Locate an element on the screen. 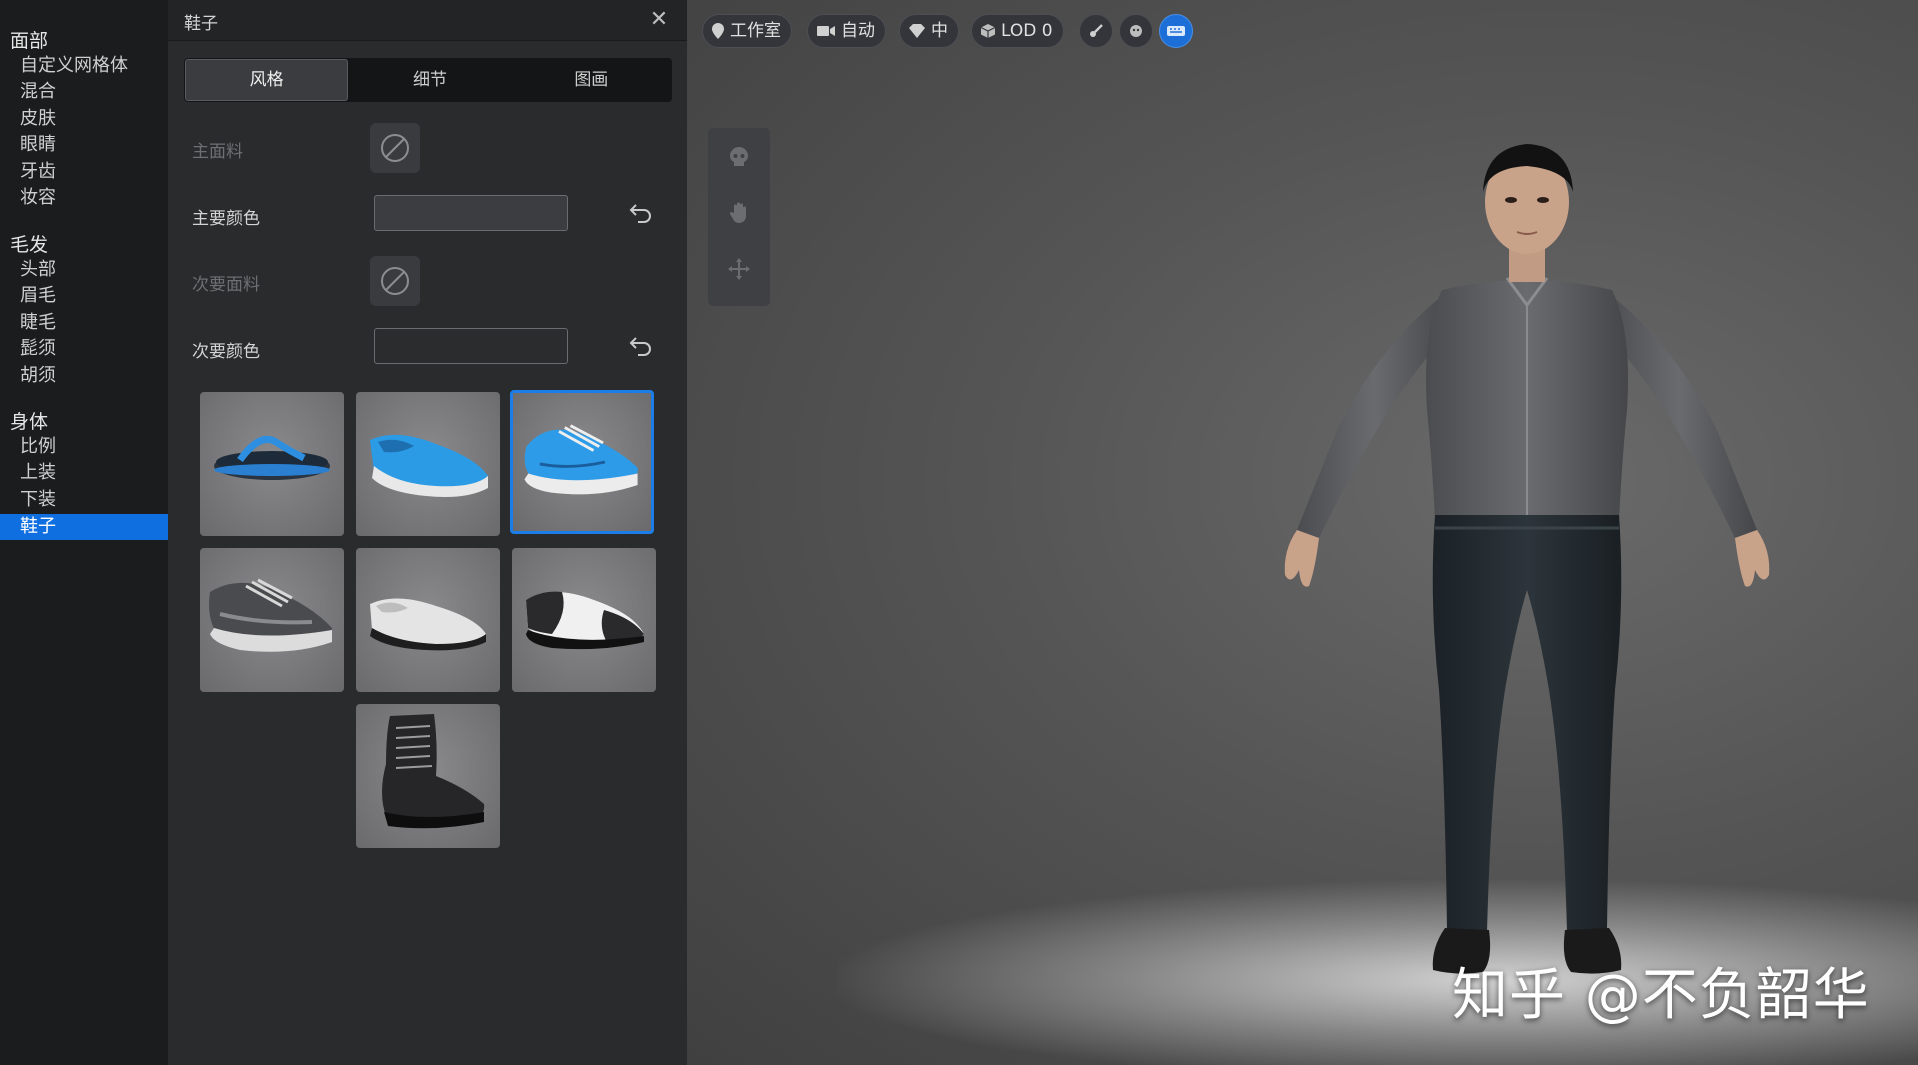  sidebar-item-tops: 上装 is located at coordinates (90, 473).